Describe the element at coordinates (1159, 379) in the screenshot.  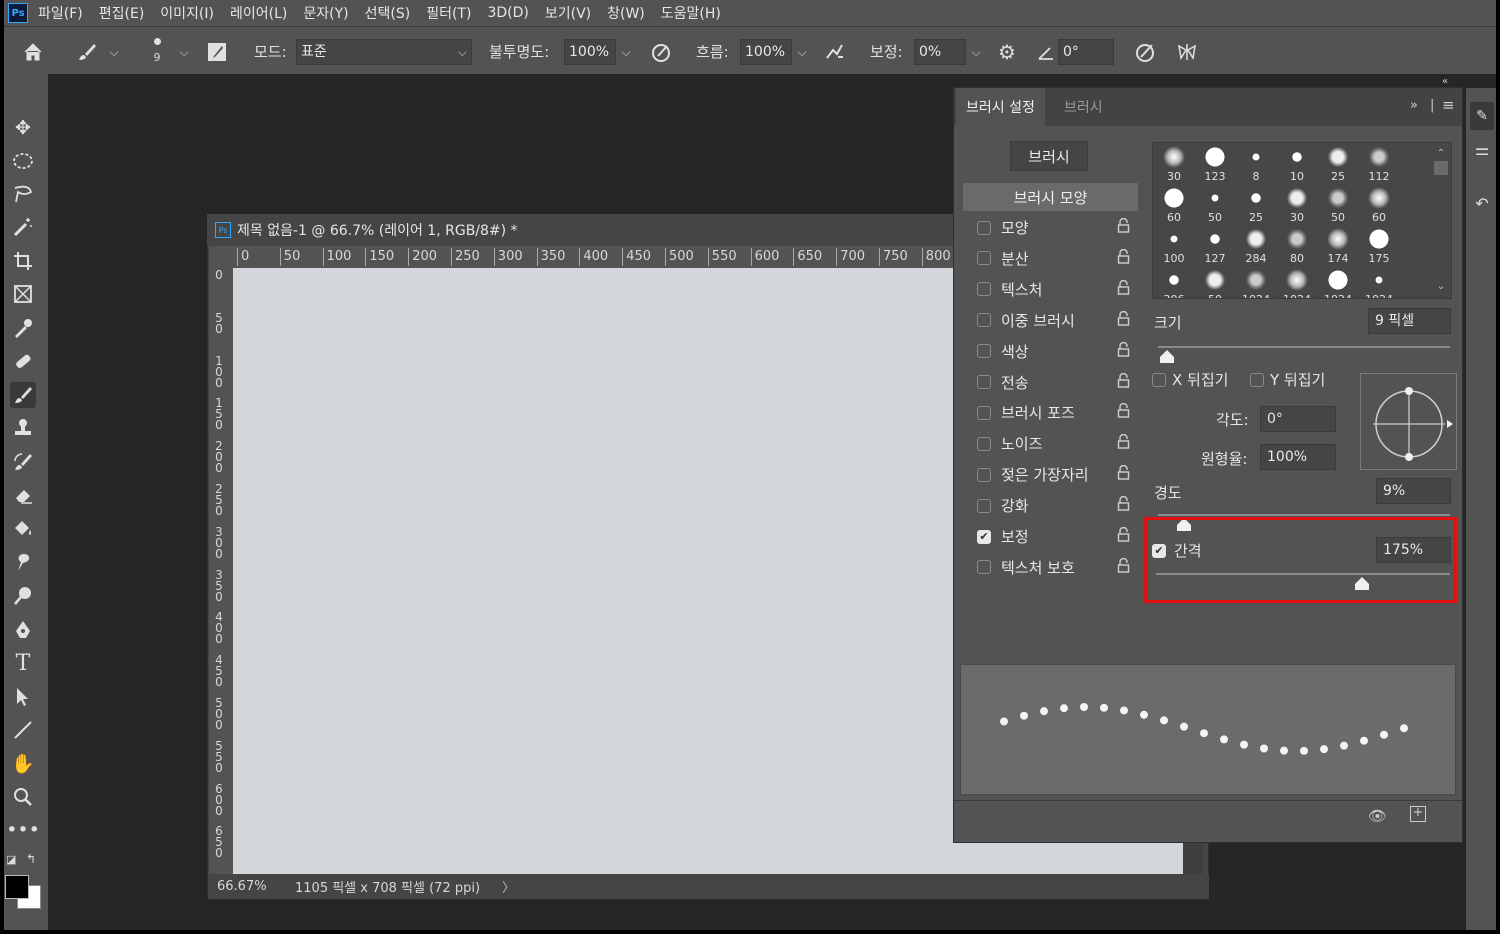
I see `flip-x-checkbox` at that location.